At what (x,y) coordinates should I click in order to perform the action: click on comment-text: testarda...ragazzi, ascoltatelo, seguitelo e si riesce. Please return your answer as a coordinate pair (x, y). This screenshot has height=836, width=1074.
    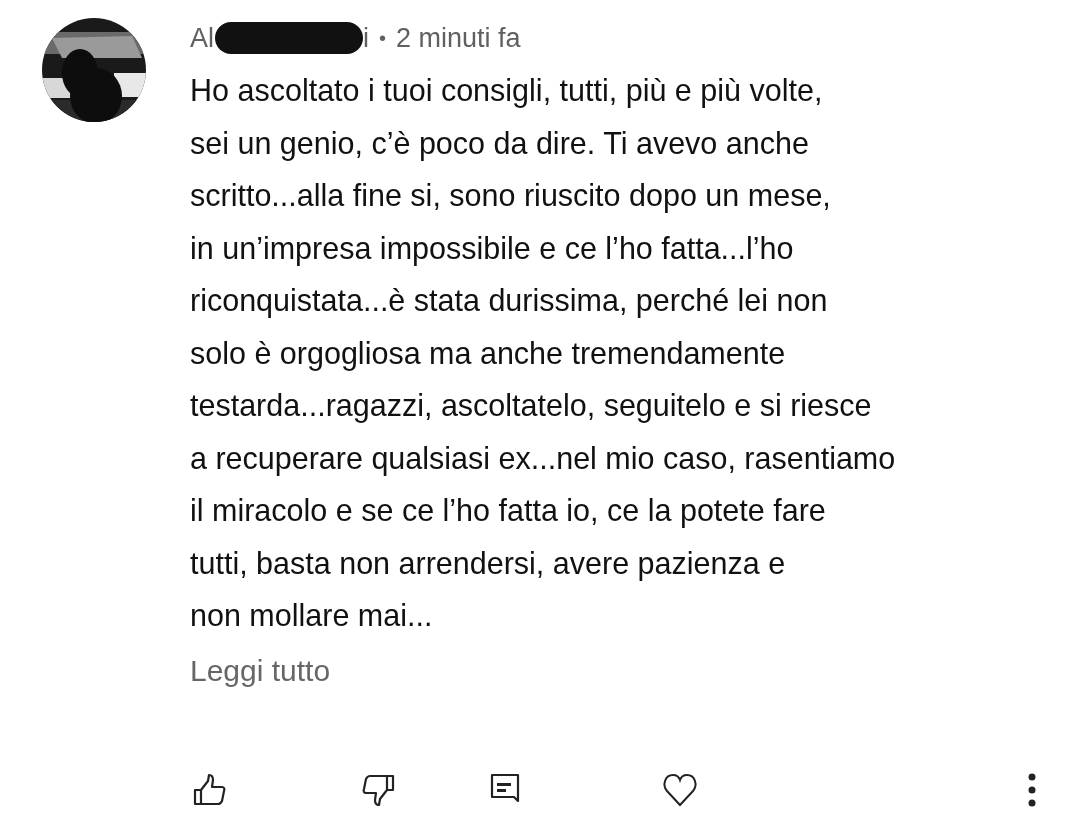
    Looking at the image, I should click on (531, 406).